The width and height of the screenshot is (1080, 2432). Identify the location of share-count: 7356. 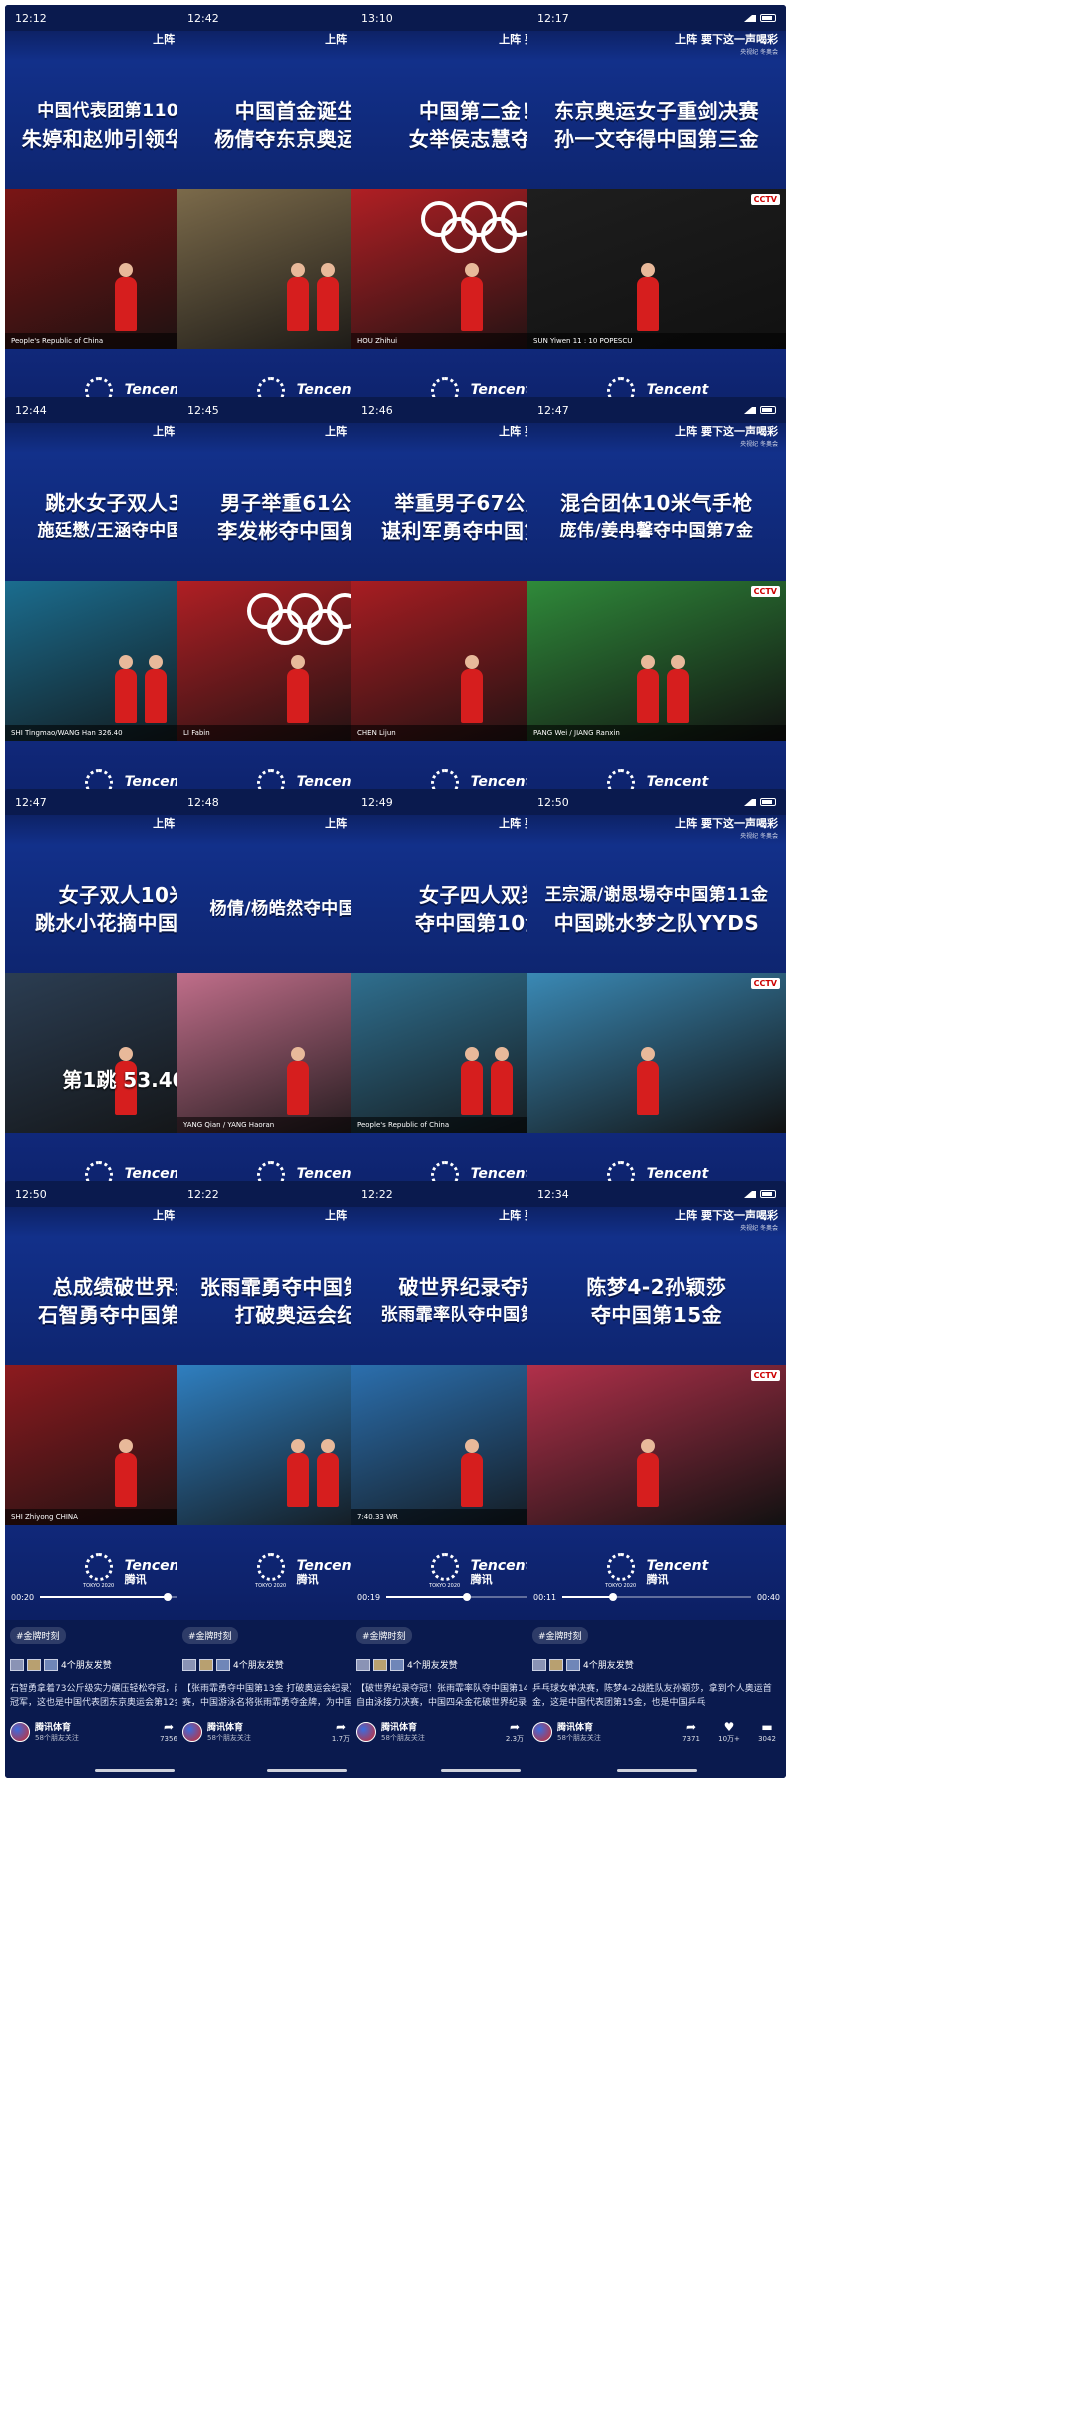
(169, 1739).